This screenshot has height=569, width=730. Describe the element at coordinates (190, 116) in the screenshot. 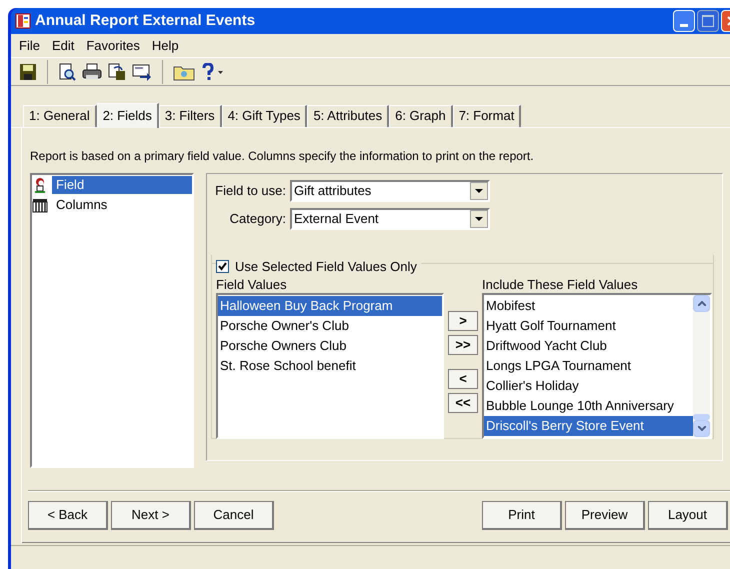

I see `tab: 3: Filters` at that location.